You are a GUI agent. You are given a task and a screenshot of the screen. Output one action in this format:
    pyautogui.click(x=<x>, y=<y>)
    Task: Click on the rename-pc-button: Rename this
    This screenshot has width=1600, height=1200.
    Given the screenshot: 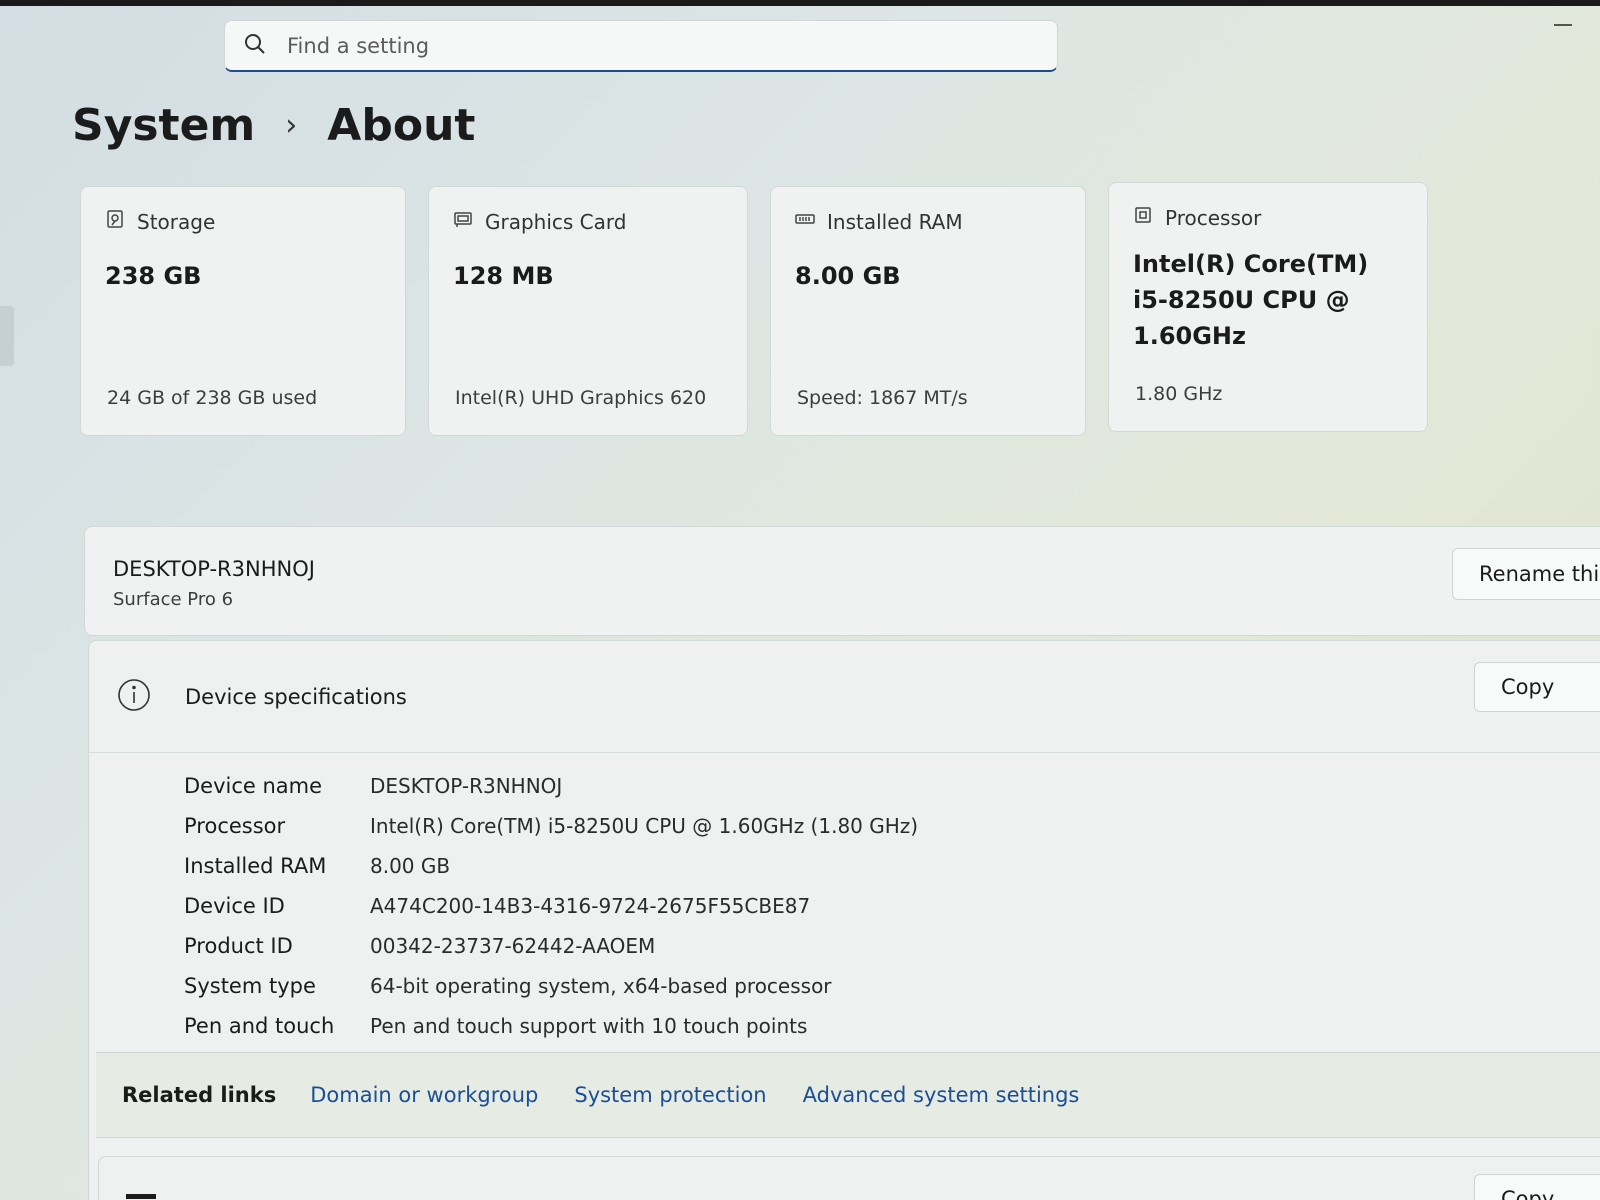 What is the action you would take?
    pyautogui.click(x=1526, y=574)
    